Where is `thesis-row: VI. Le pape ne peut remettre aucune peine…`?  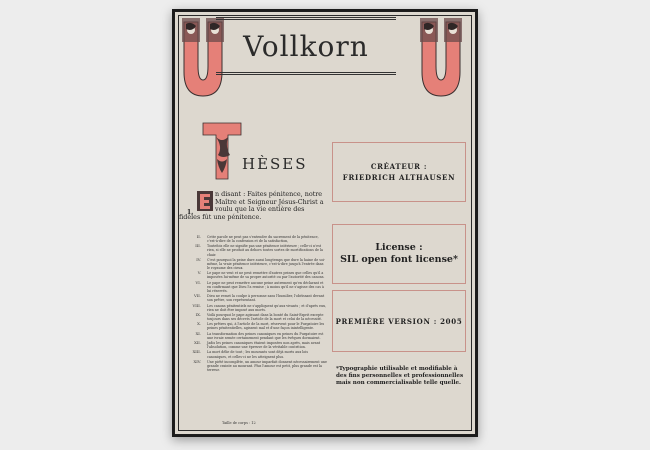 thesis-row: VI. Le pape ne peut remettre aucune peine… is located at coordinates (253, 286).